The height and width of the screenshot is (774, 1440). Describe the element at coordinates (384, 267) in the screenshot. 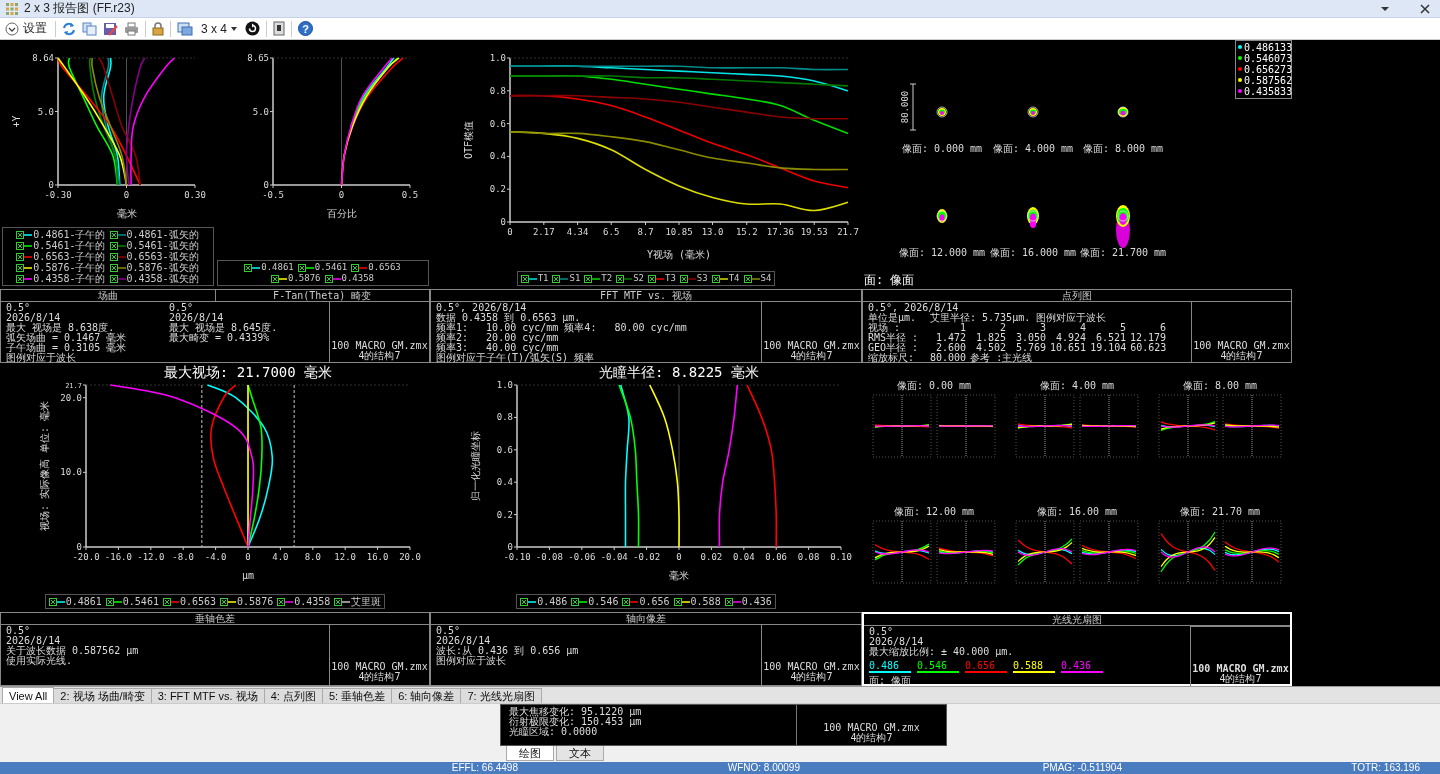

I see `legend-label: 0.6563` at that location.